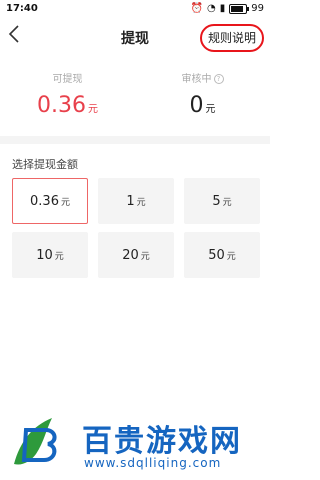 This screenshot has width=320, height=480. I want to click on reviewing-balance: 审核中? 0元, so click(202, 94).